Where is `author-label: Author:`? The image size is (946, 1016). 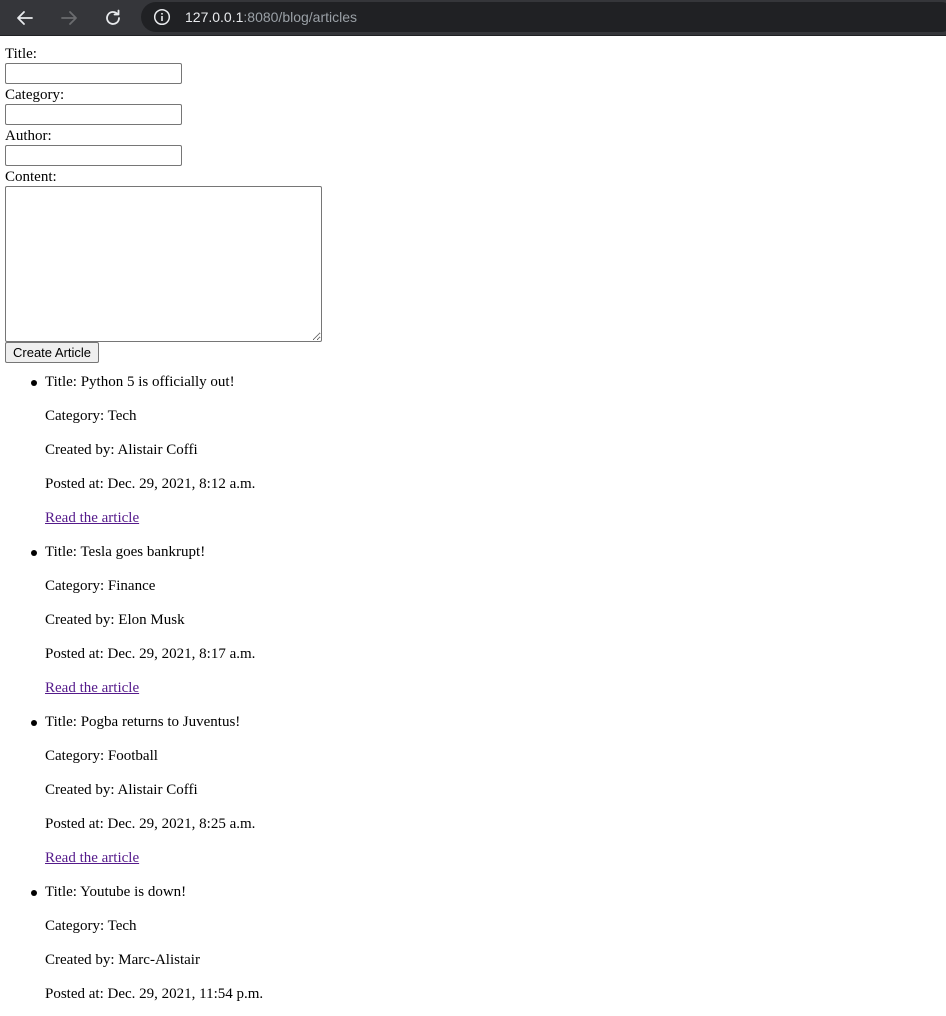 author-label: Author: is located at coordinates (28, 136).